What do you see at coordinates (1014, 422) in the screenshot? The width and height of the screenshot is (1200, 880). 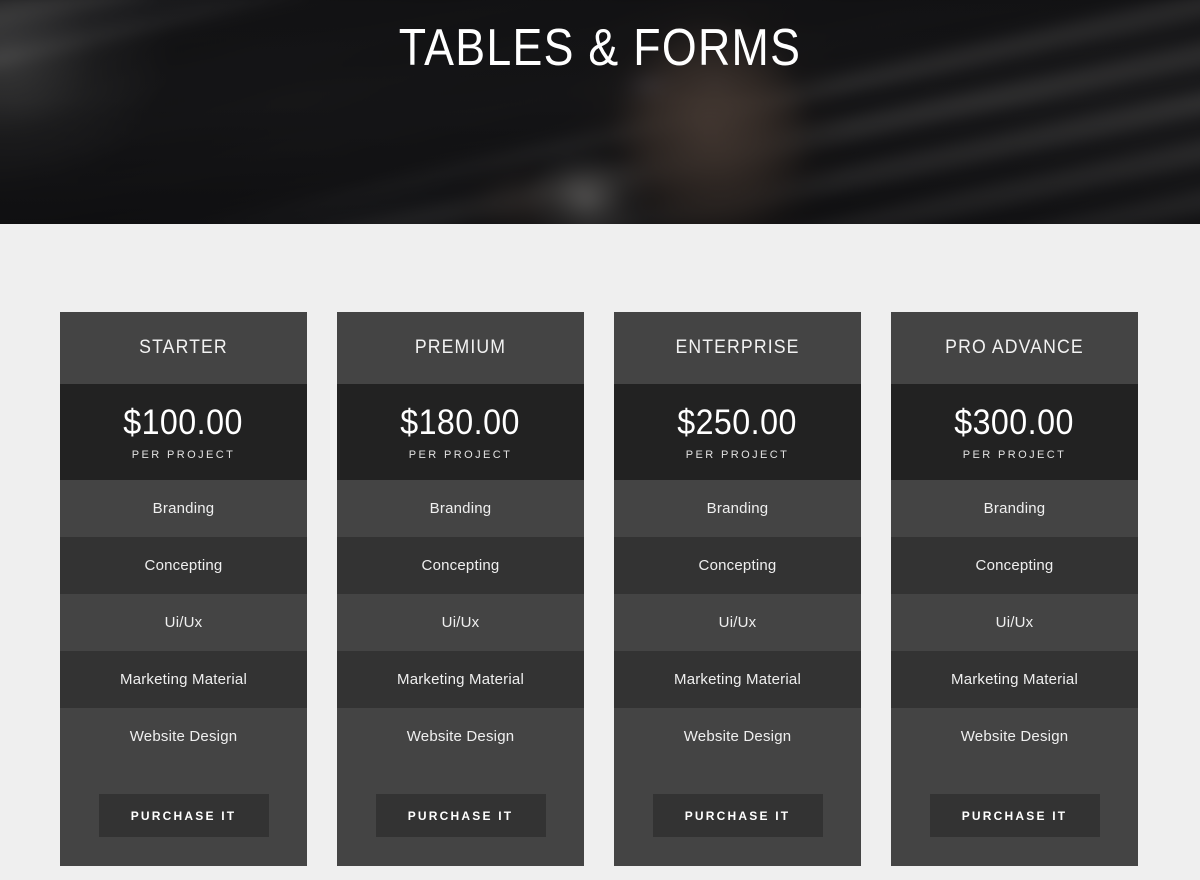 I see `plan-price: $300.00` at bounding box center [1014, 422].